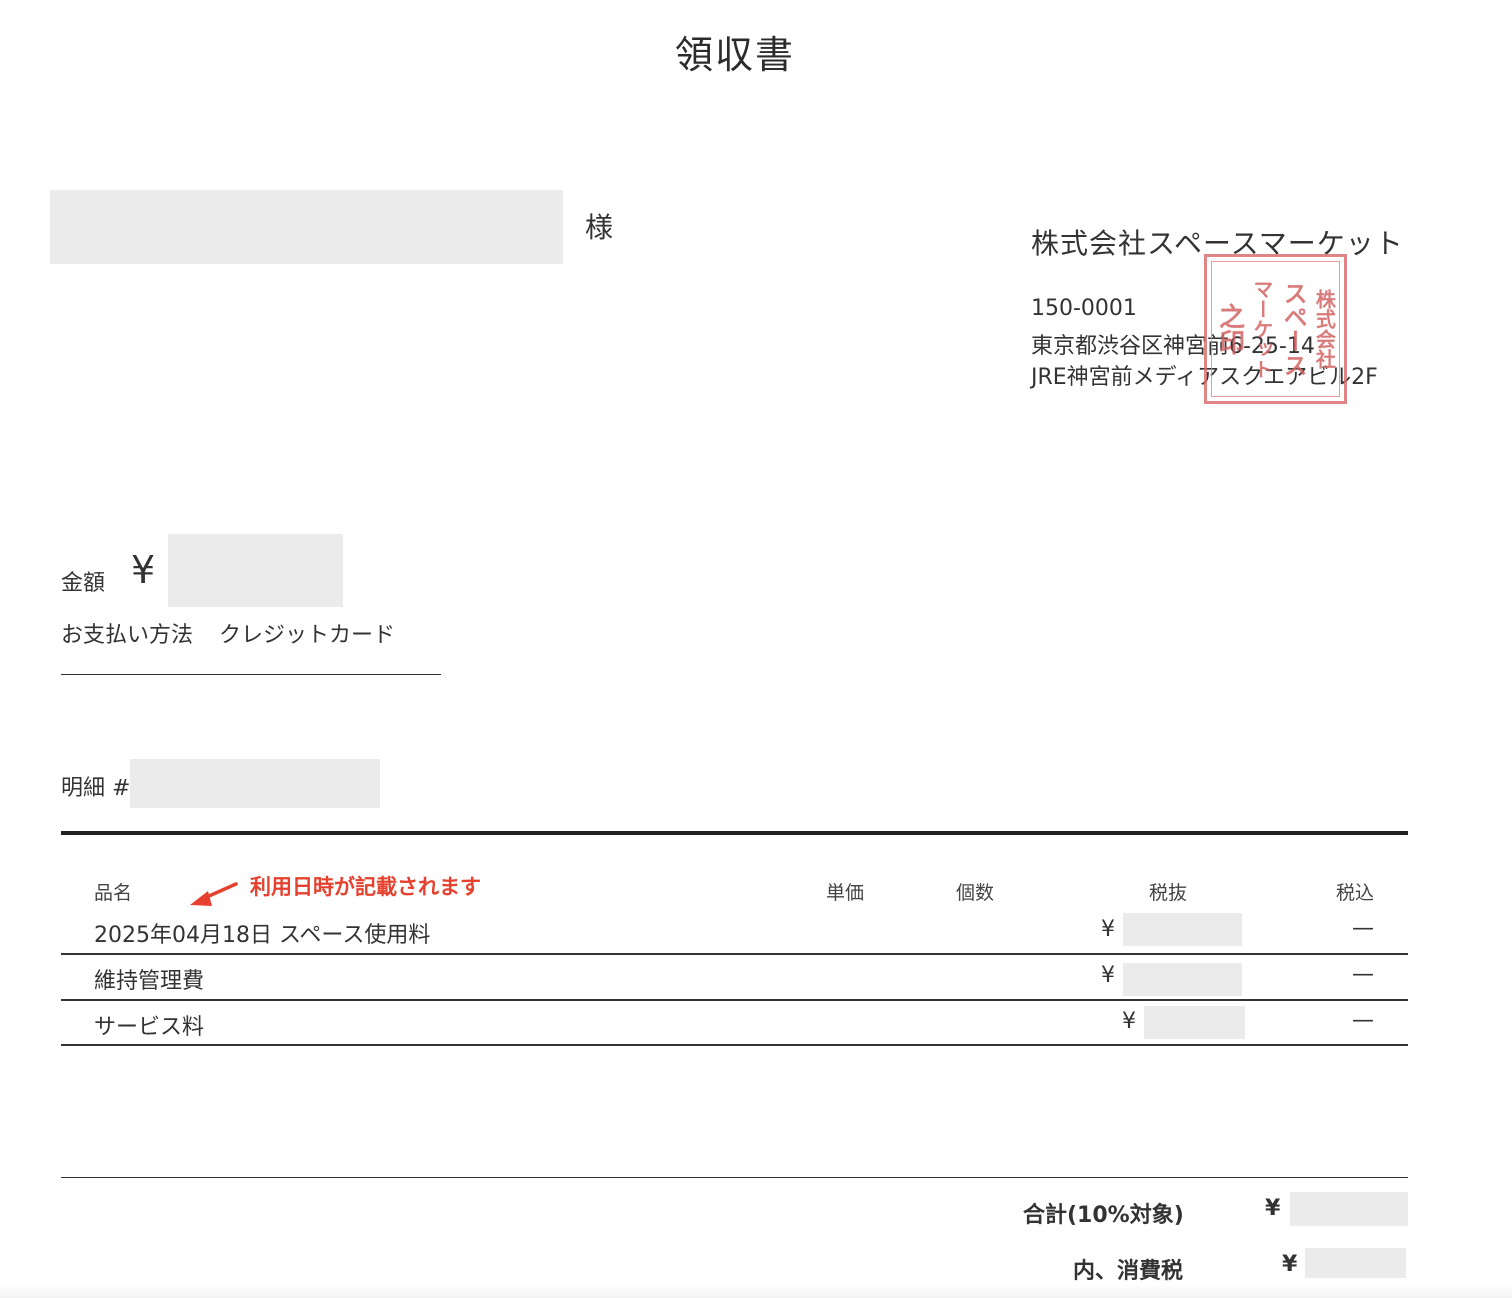 This screenshot has height=1298, width=1512. What do you see at coordinates (1349, 1209) in the screenshot?
I see `total-value-redacted` at bounding box center [1349, 1209].